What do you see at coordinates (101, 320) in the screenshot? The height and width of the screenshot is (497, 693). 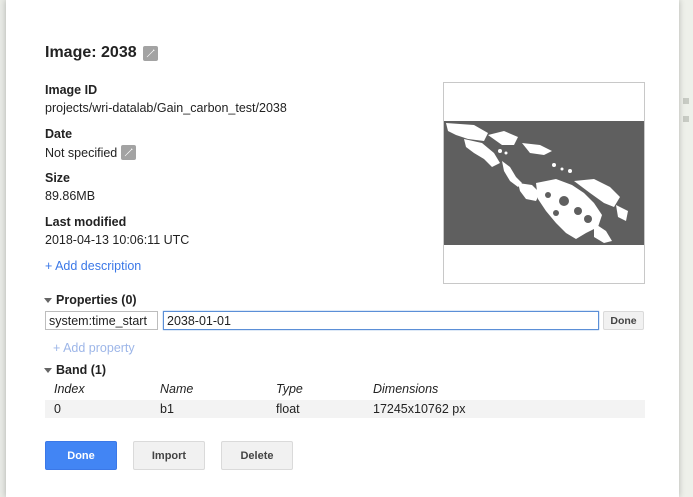 I see `property-key-input` at bounding box center [101, 320].